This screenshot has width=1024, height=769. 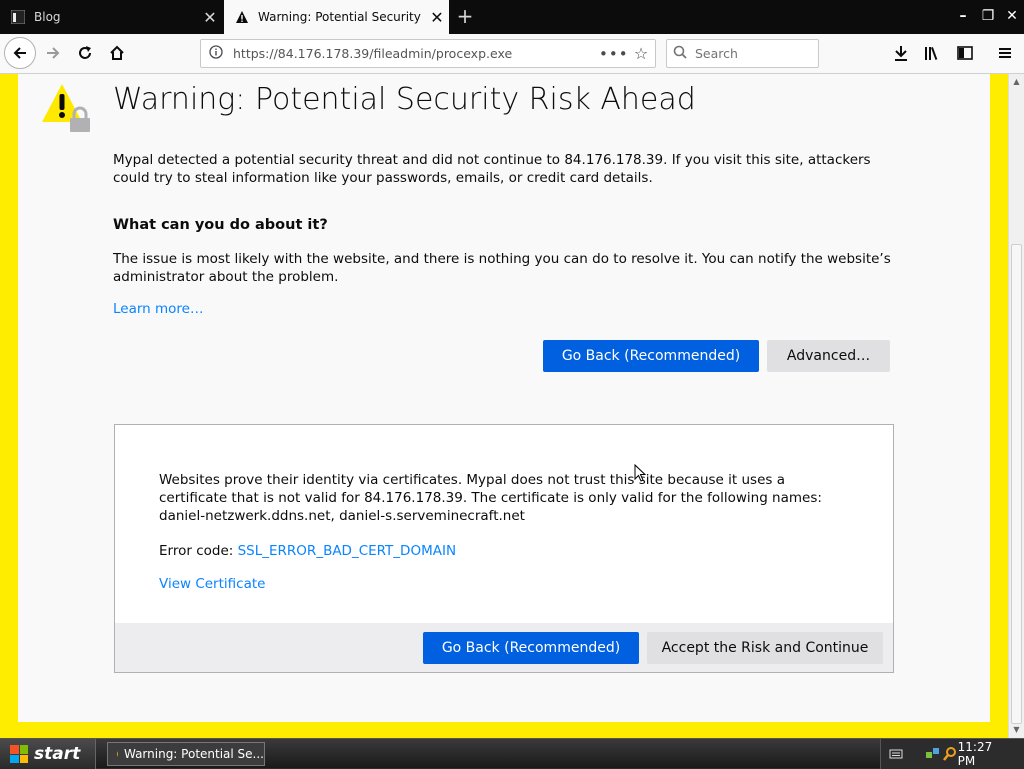 I want to click on page-actions-icon: •••, so click(x=613, y=54).